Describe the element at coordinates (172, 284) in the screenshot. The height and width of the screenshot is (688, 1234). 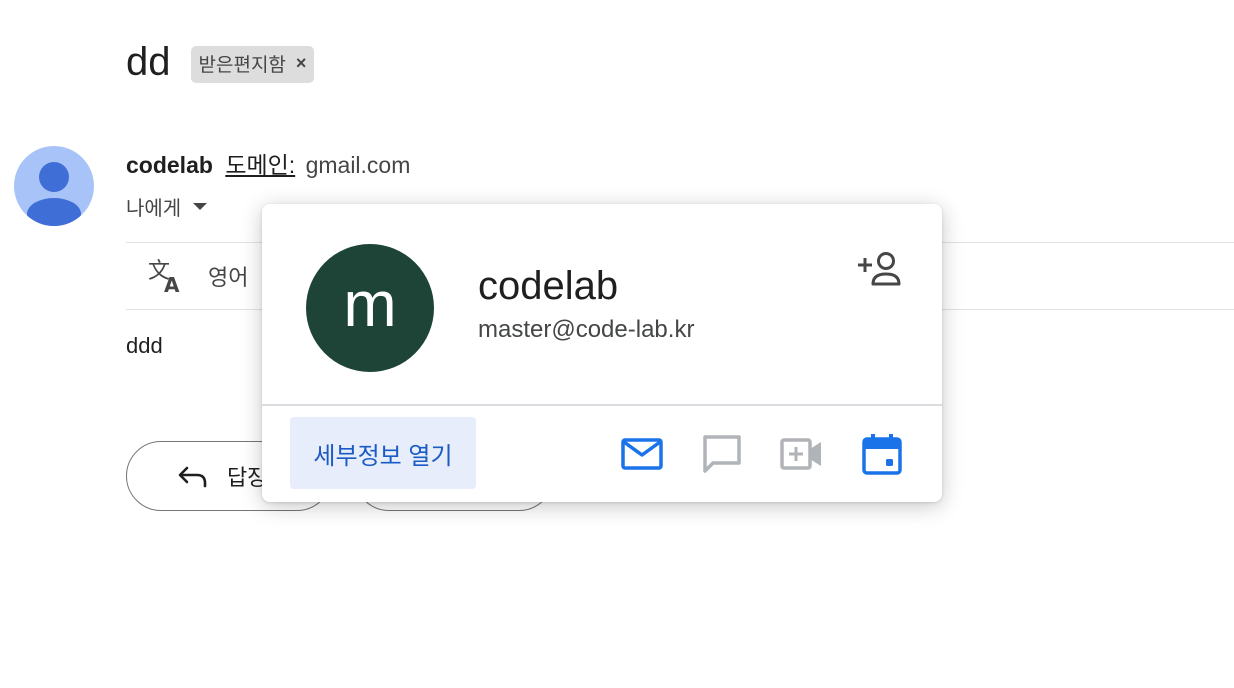
I see `svg-text: A` at that location.